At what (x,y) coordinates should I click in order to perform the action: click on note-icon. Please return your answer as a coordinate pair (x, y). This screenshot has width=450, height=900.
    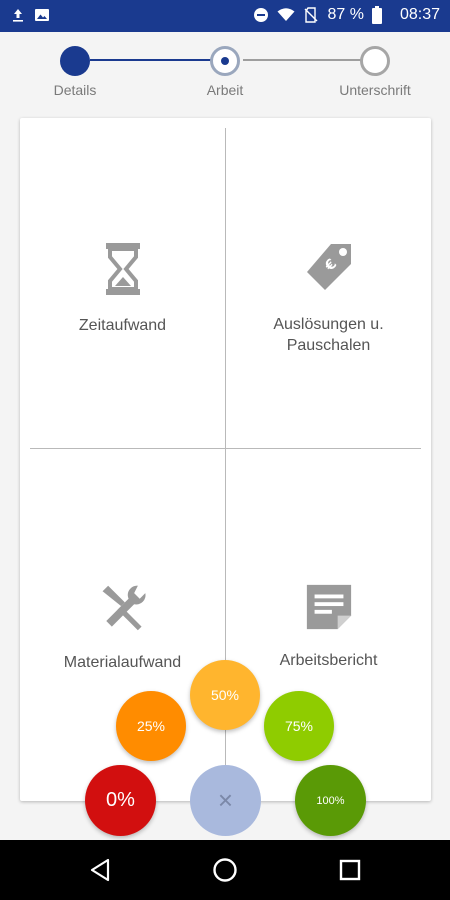
    Looking at the image, I should click on (328, 607).